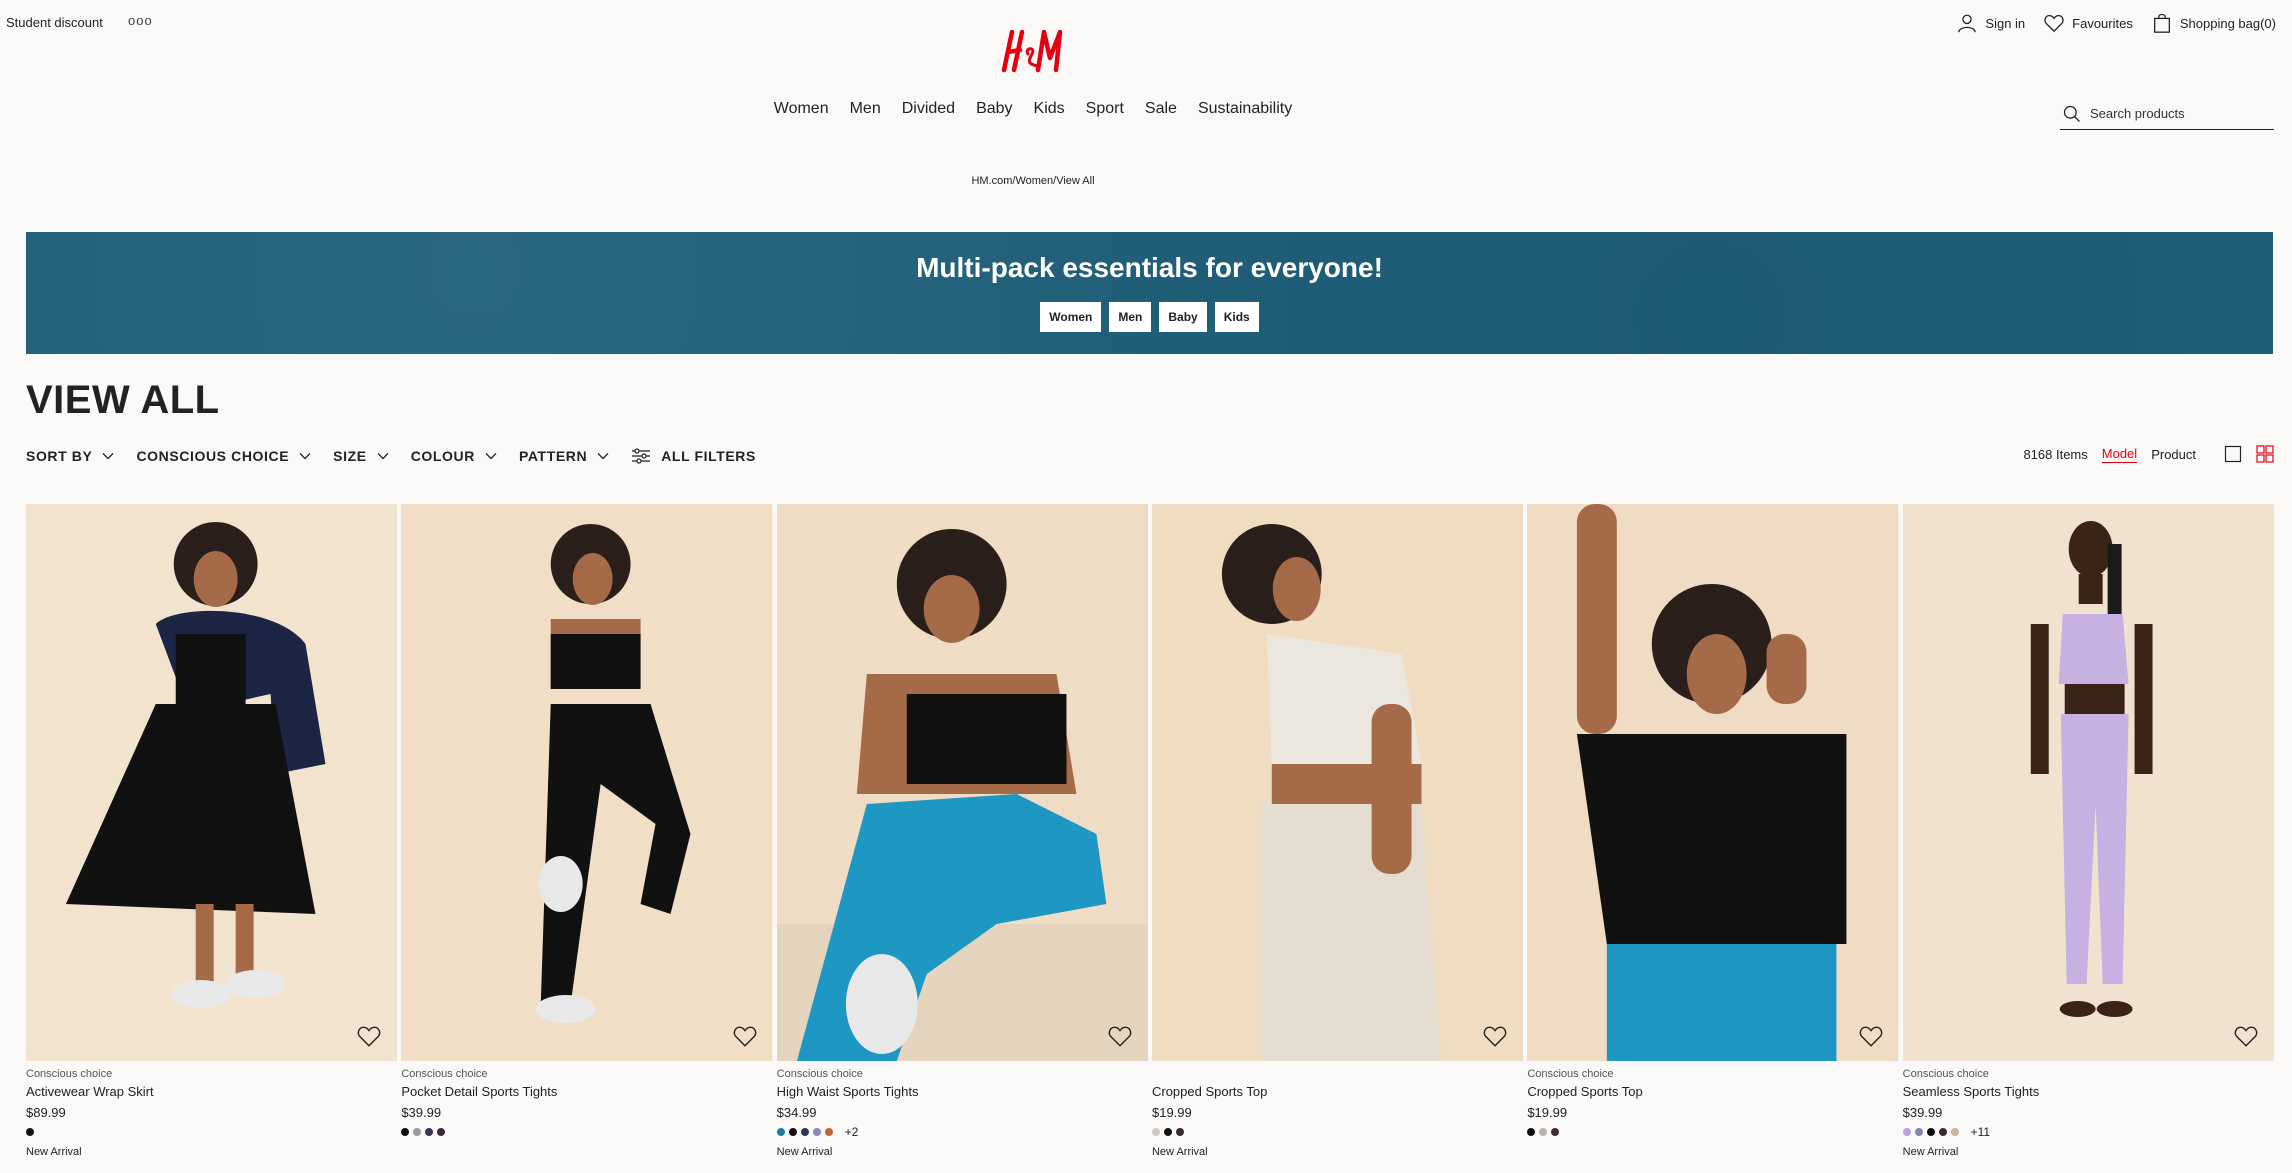  I want to click on pattern-dropdown: PATTERN, so click(564, 456).